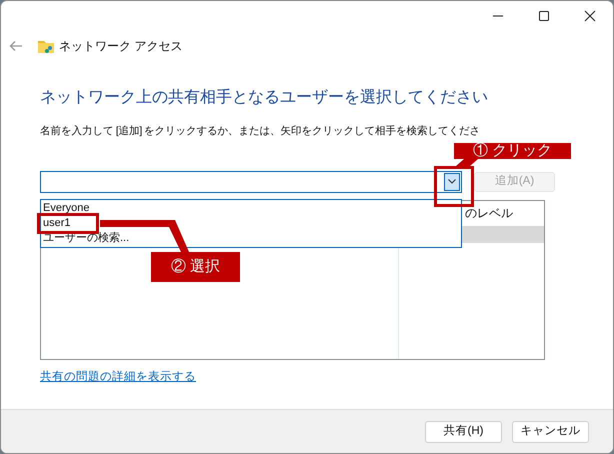  I want to click on help-link: 共有の問題の詳細を表示する, so click(118, 377).